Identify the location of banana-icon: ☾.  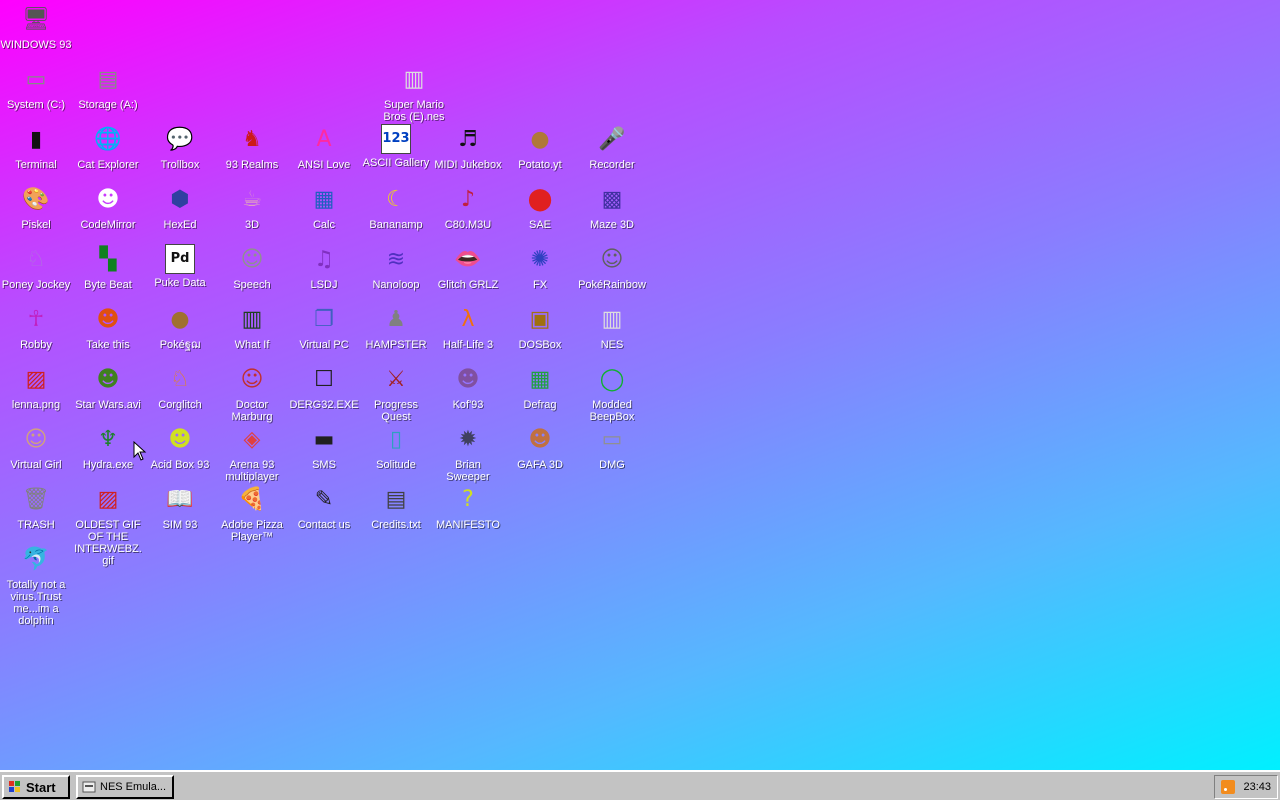
(396, 199).